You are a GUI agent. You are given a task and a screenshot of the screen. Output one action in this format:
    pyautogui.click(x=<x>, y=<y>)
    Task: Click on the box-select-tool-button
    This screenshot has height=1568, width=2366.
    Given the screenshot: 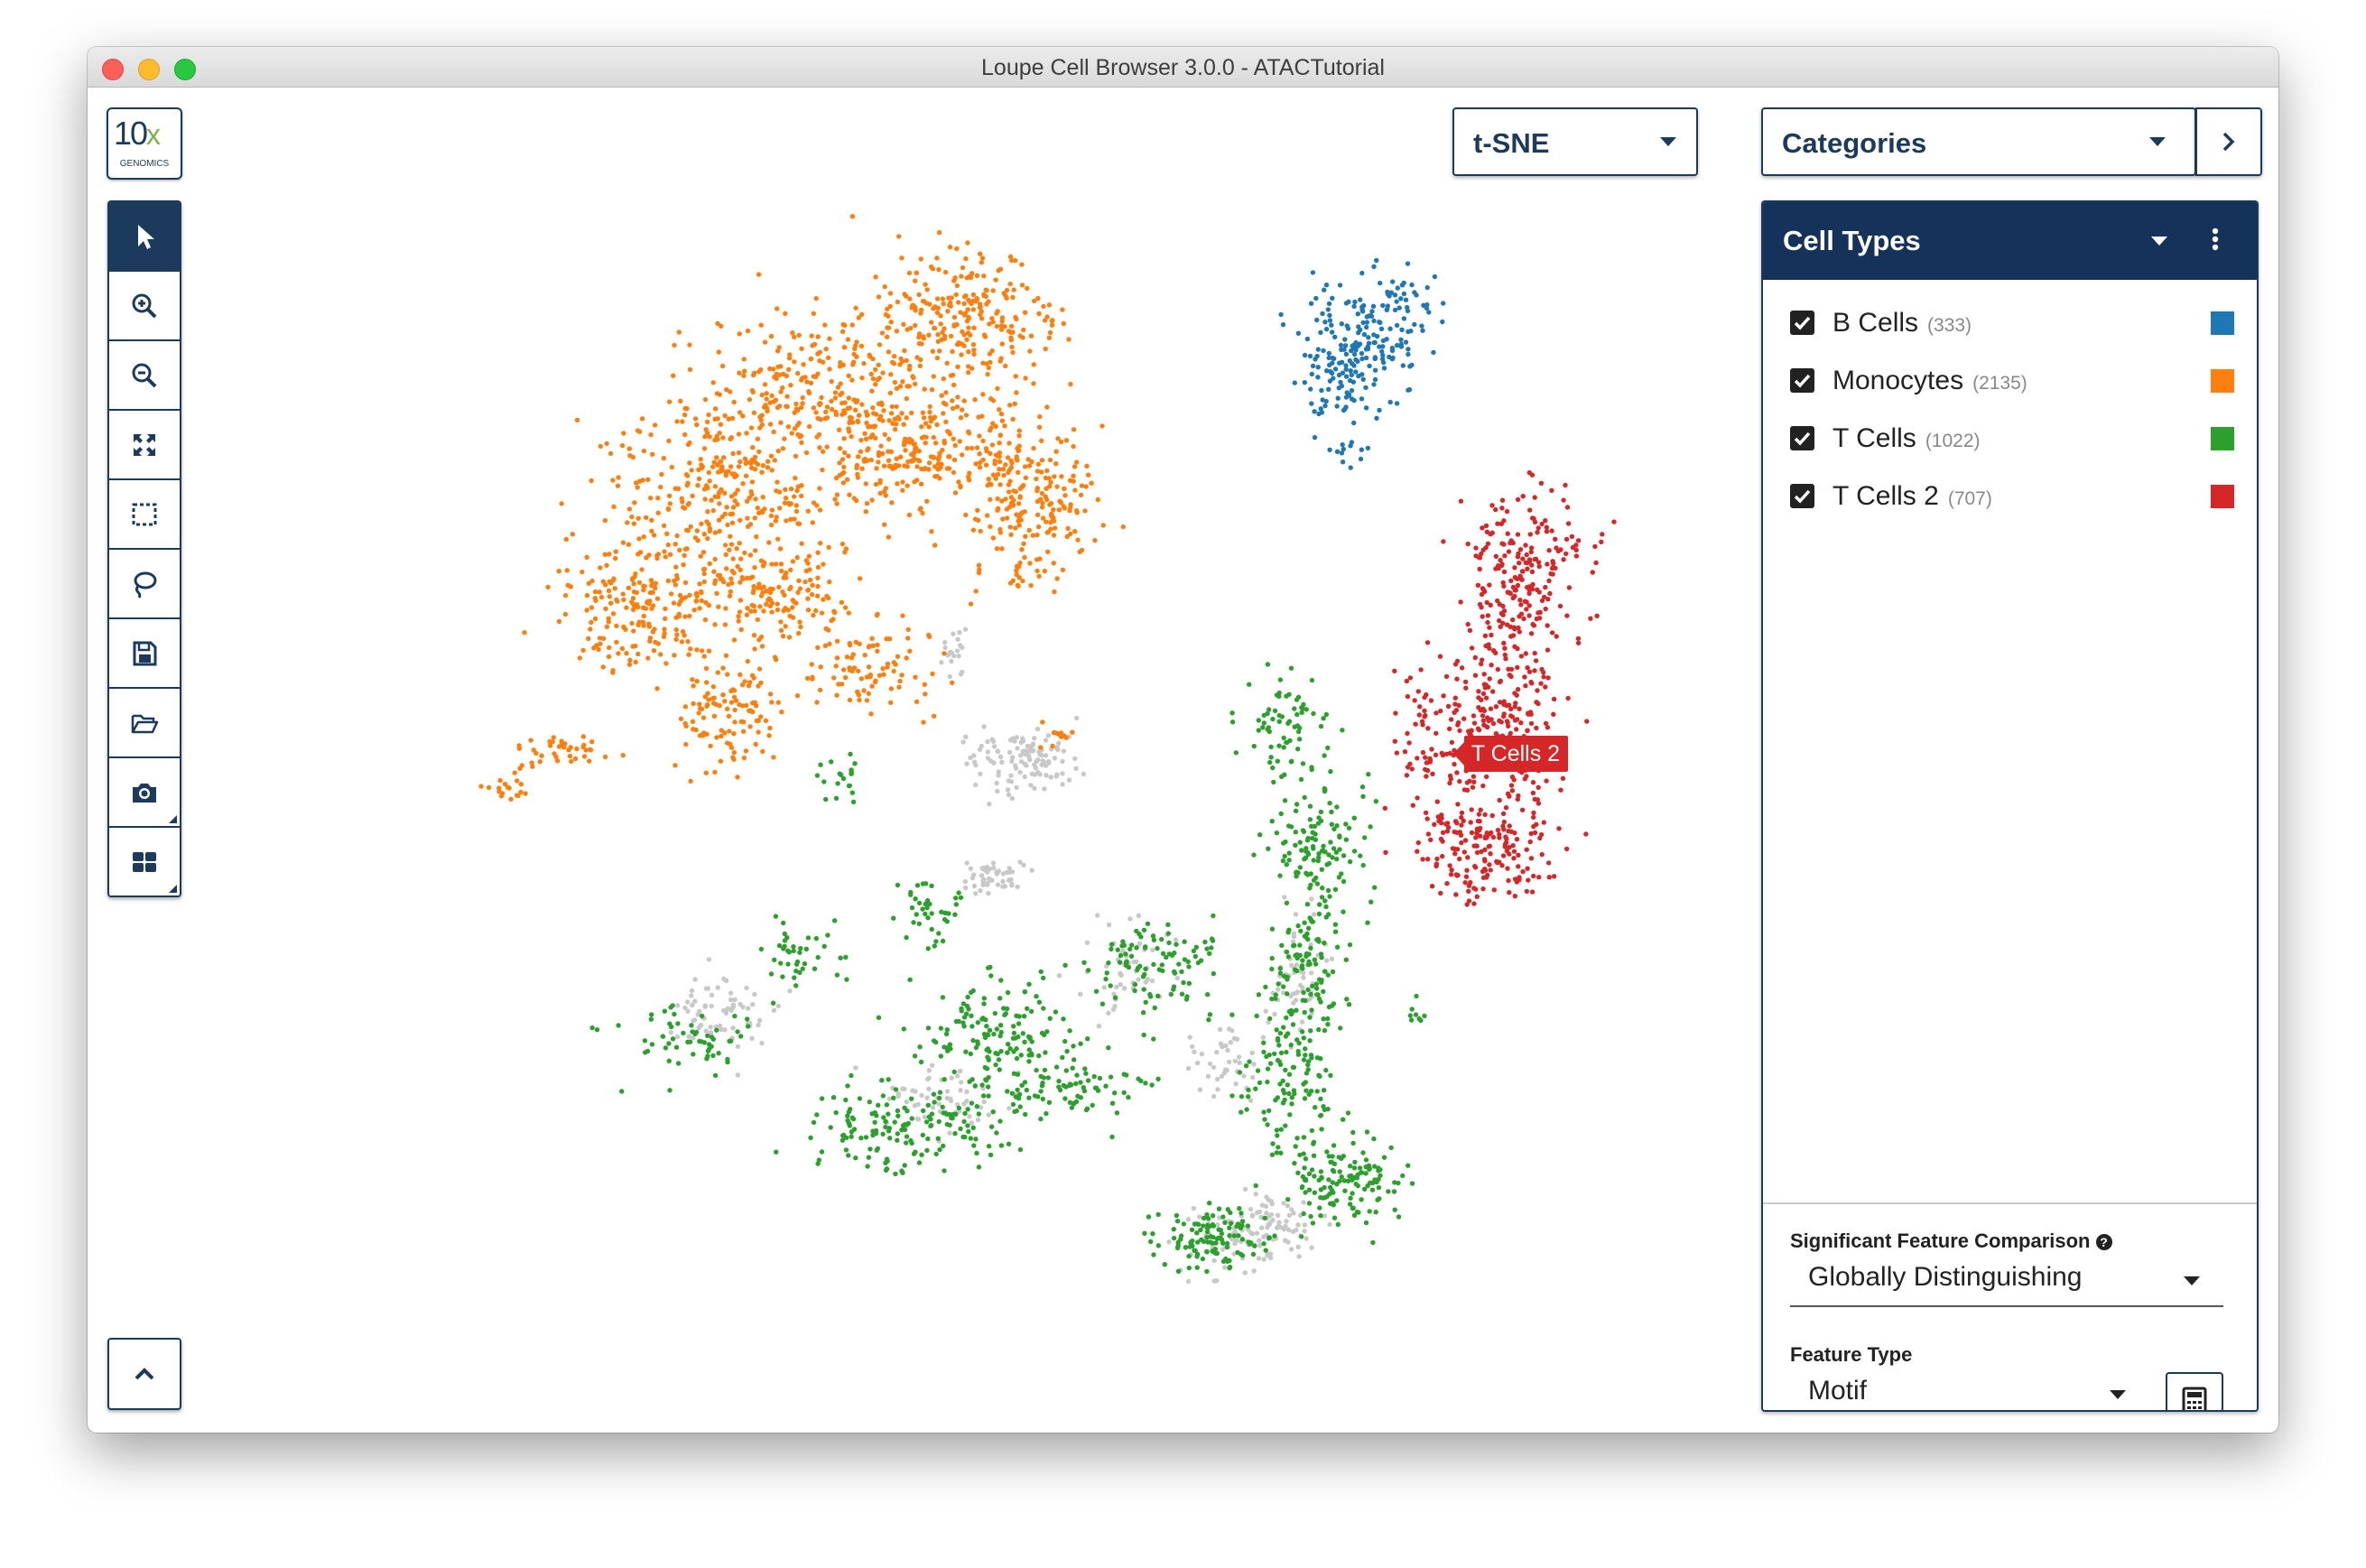 What is the action you would take?
    pyautogui.click(x=144, y=515)
    